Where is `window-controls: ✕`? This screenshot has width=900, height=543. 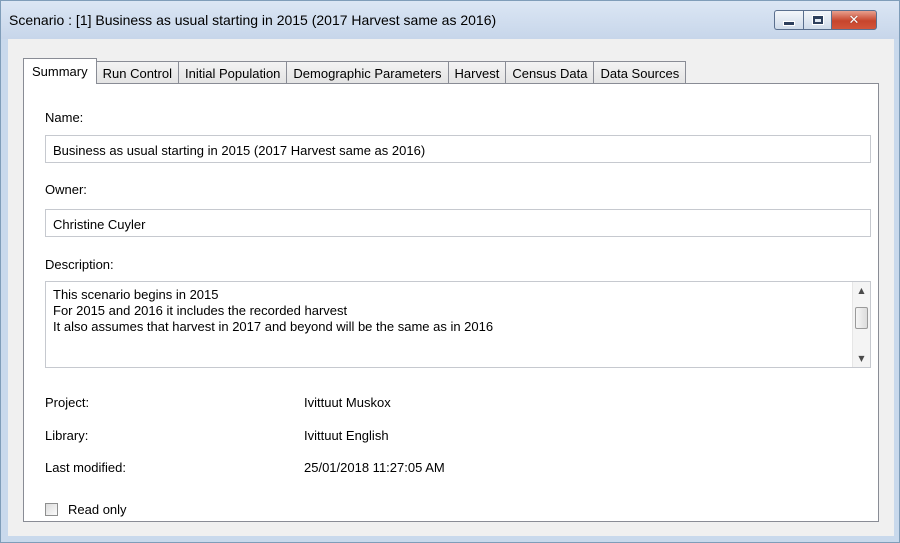
window-controls: ✕ is located at coordinates (825, 20).